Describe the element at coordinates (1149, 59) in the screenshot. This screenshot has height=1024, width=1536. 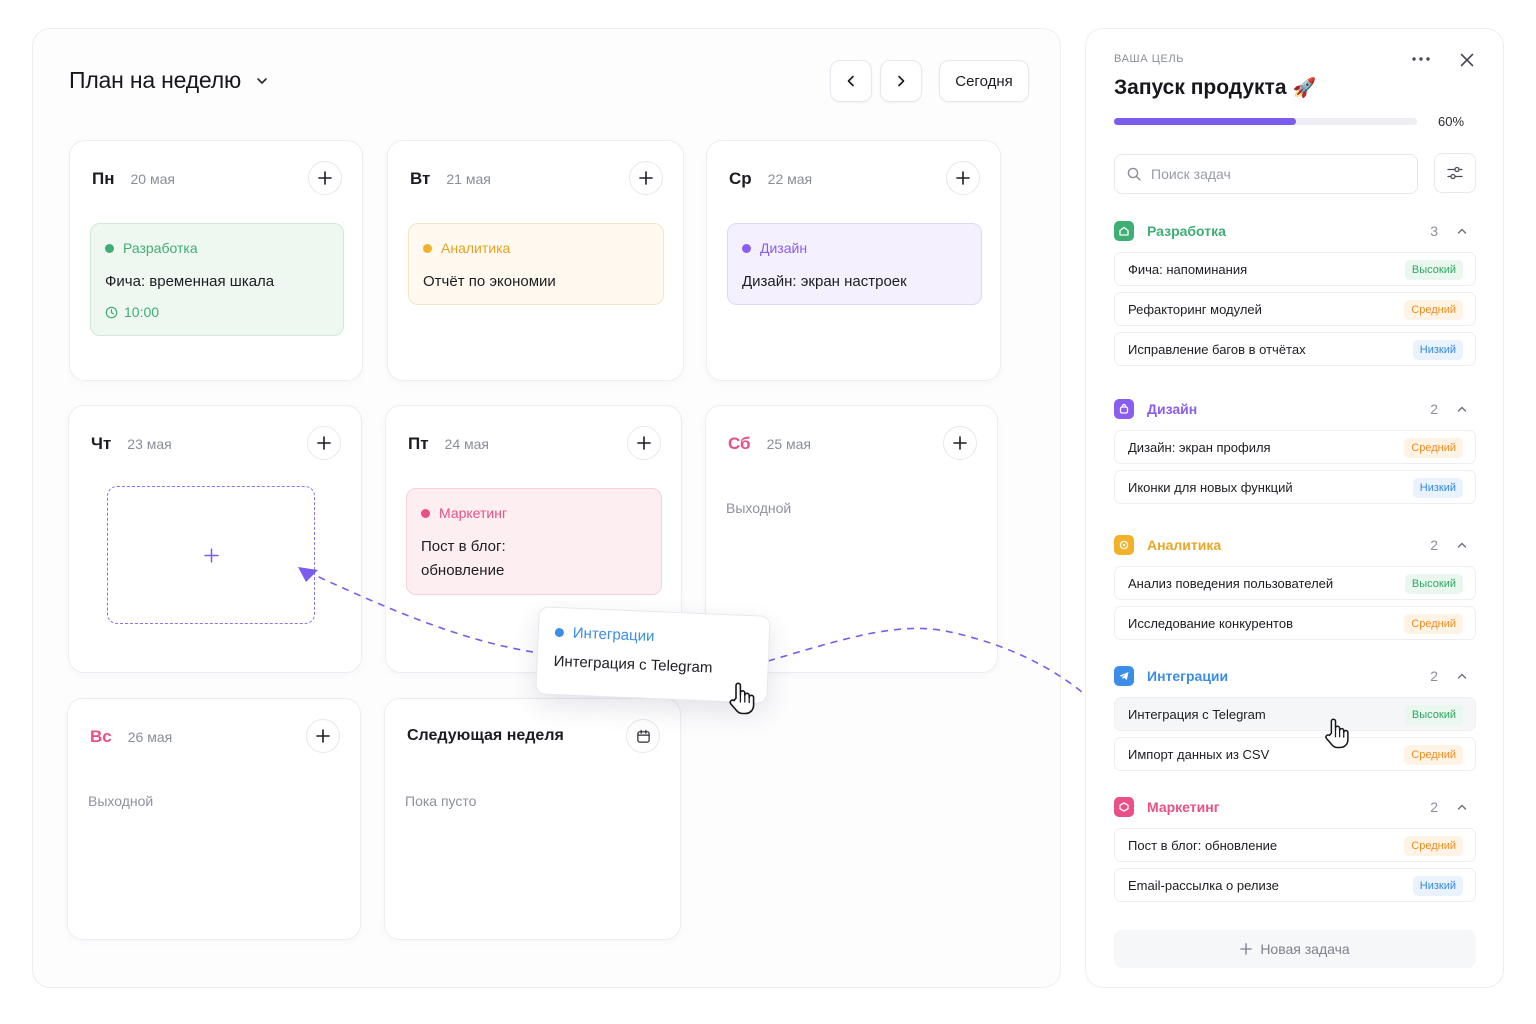
I see `goal-label: ВАША ЦЕЛЬ` at that location.